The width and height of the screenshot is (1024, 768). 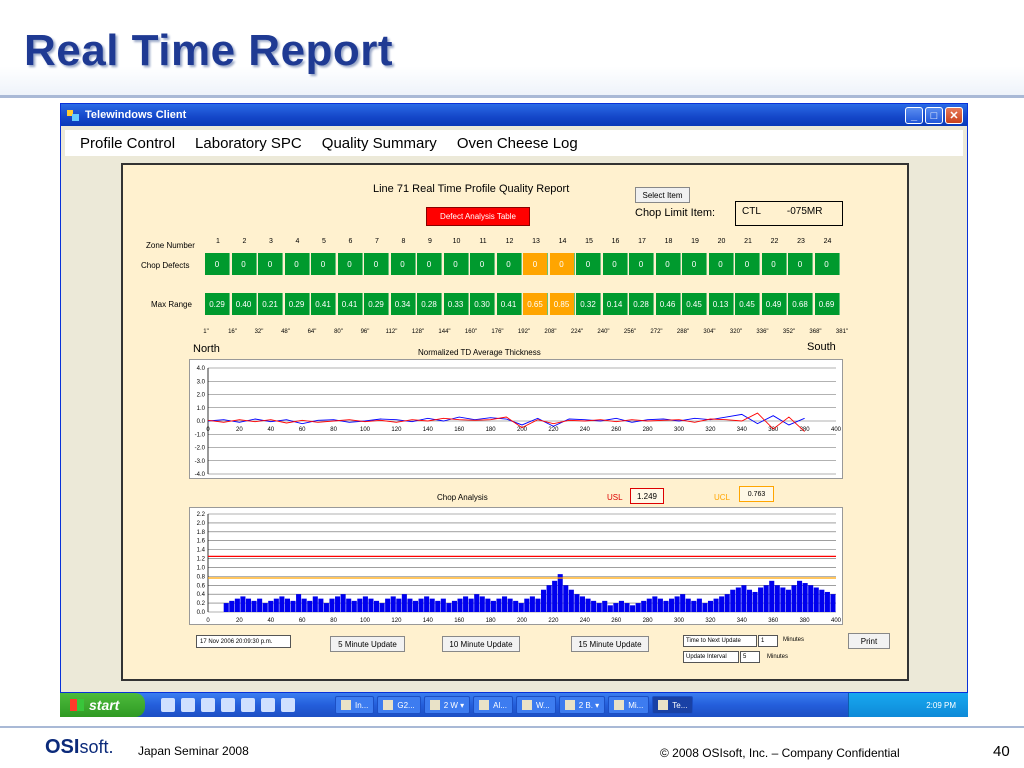 I want to click on y-tick-label: 1.0, so click(x=201, y=409).